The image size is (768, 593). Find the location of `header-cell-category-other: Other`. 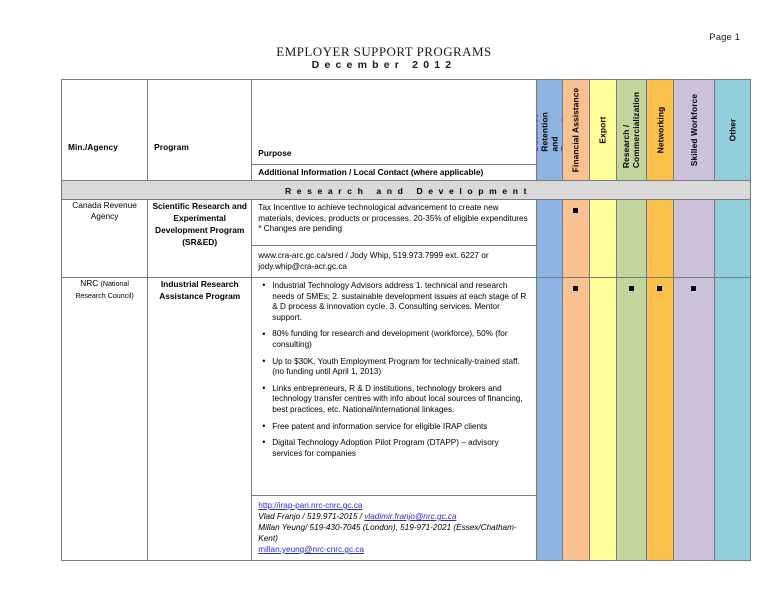

header-cell-category-other: Other is located at coordinates (732, 130).